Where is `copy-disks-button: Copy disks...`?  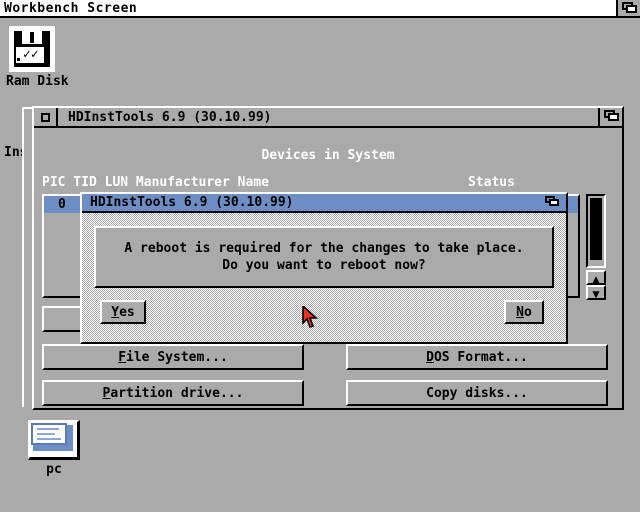
copy-disks-button: Copy disks... is located at coordinates (477, 393).